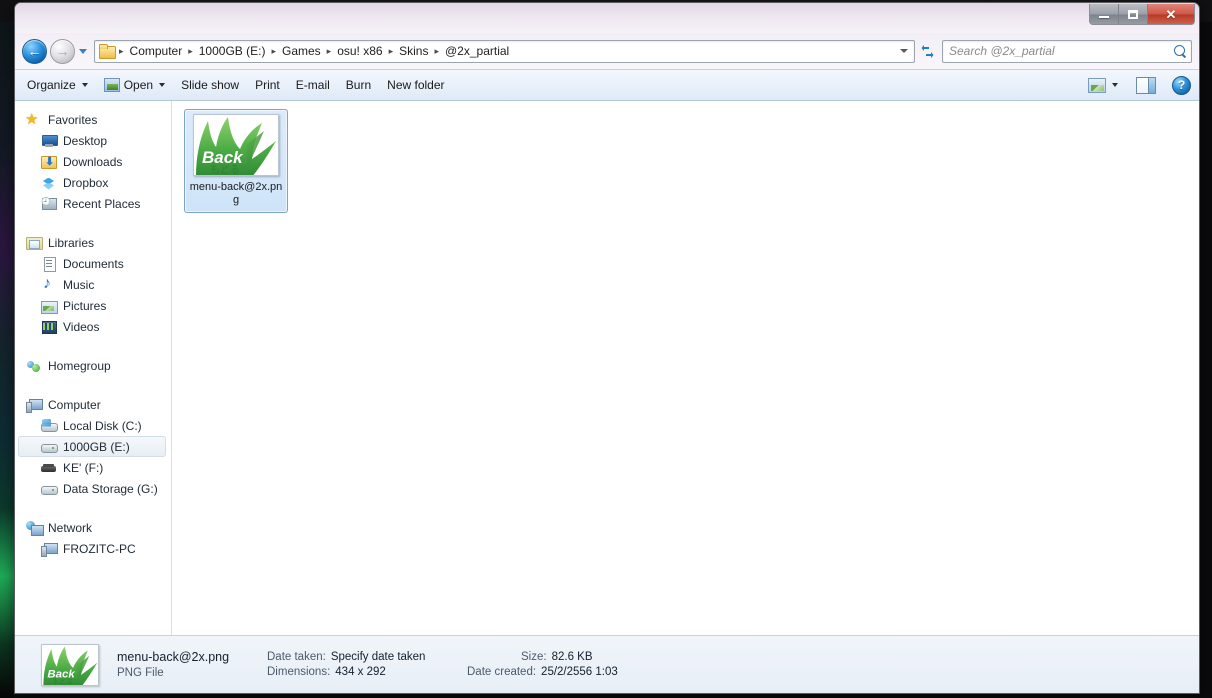 Image resolution: width=1212 pixels, height=698 pixels. I want to click on sidebar-item-pictures: Pictures, so click(93, 305).